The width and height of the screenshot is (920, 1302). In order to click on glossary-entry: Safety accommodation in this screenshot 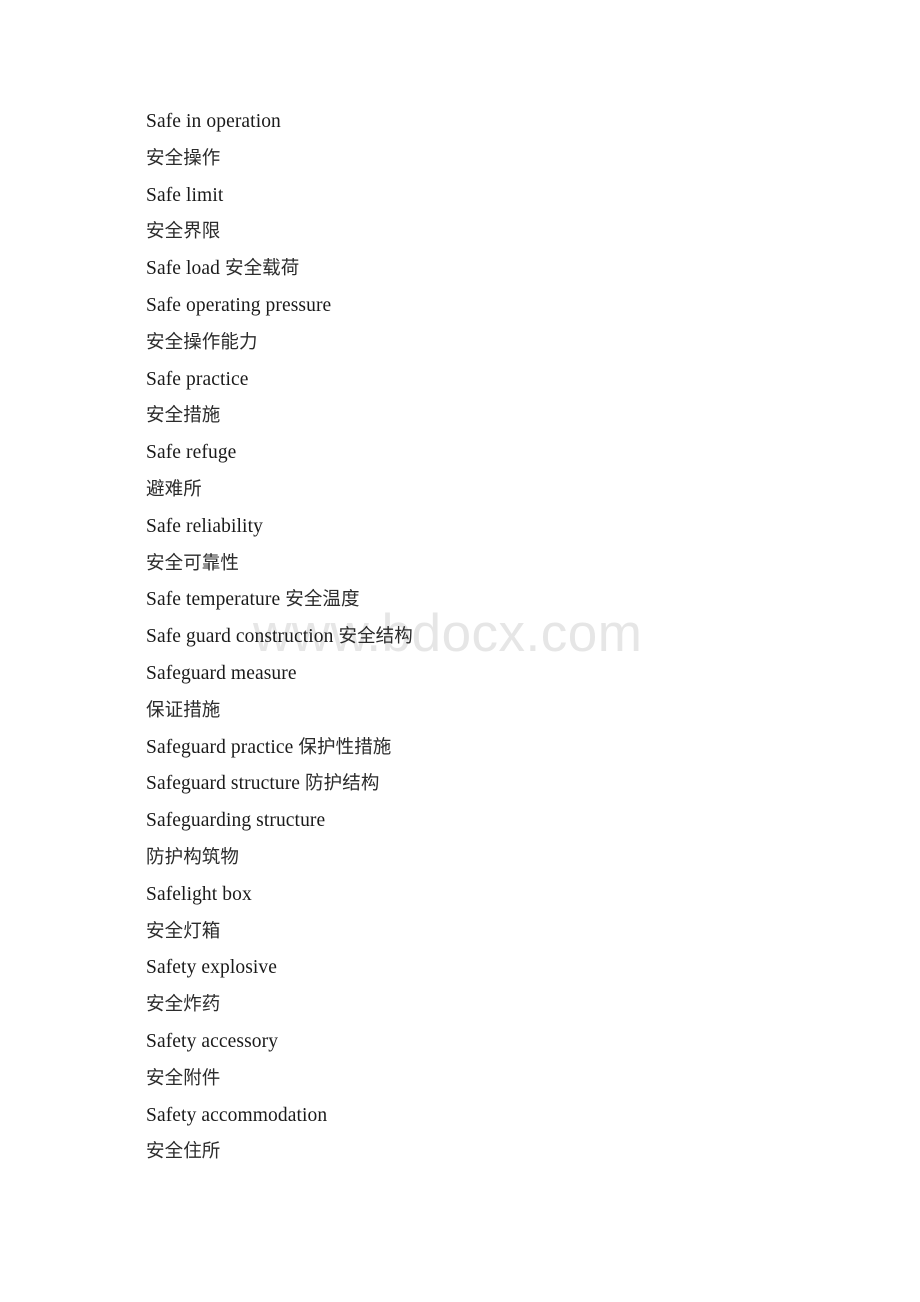, I will do `click(503, 1116)`.